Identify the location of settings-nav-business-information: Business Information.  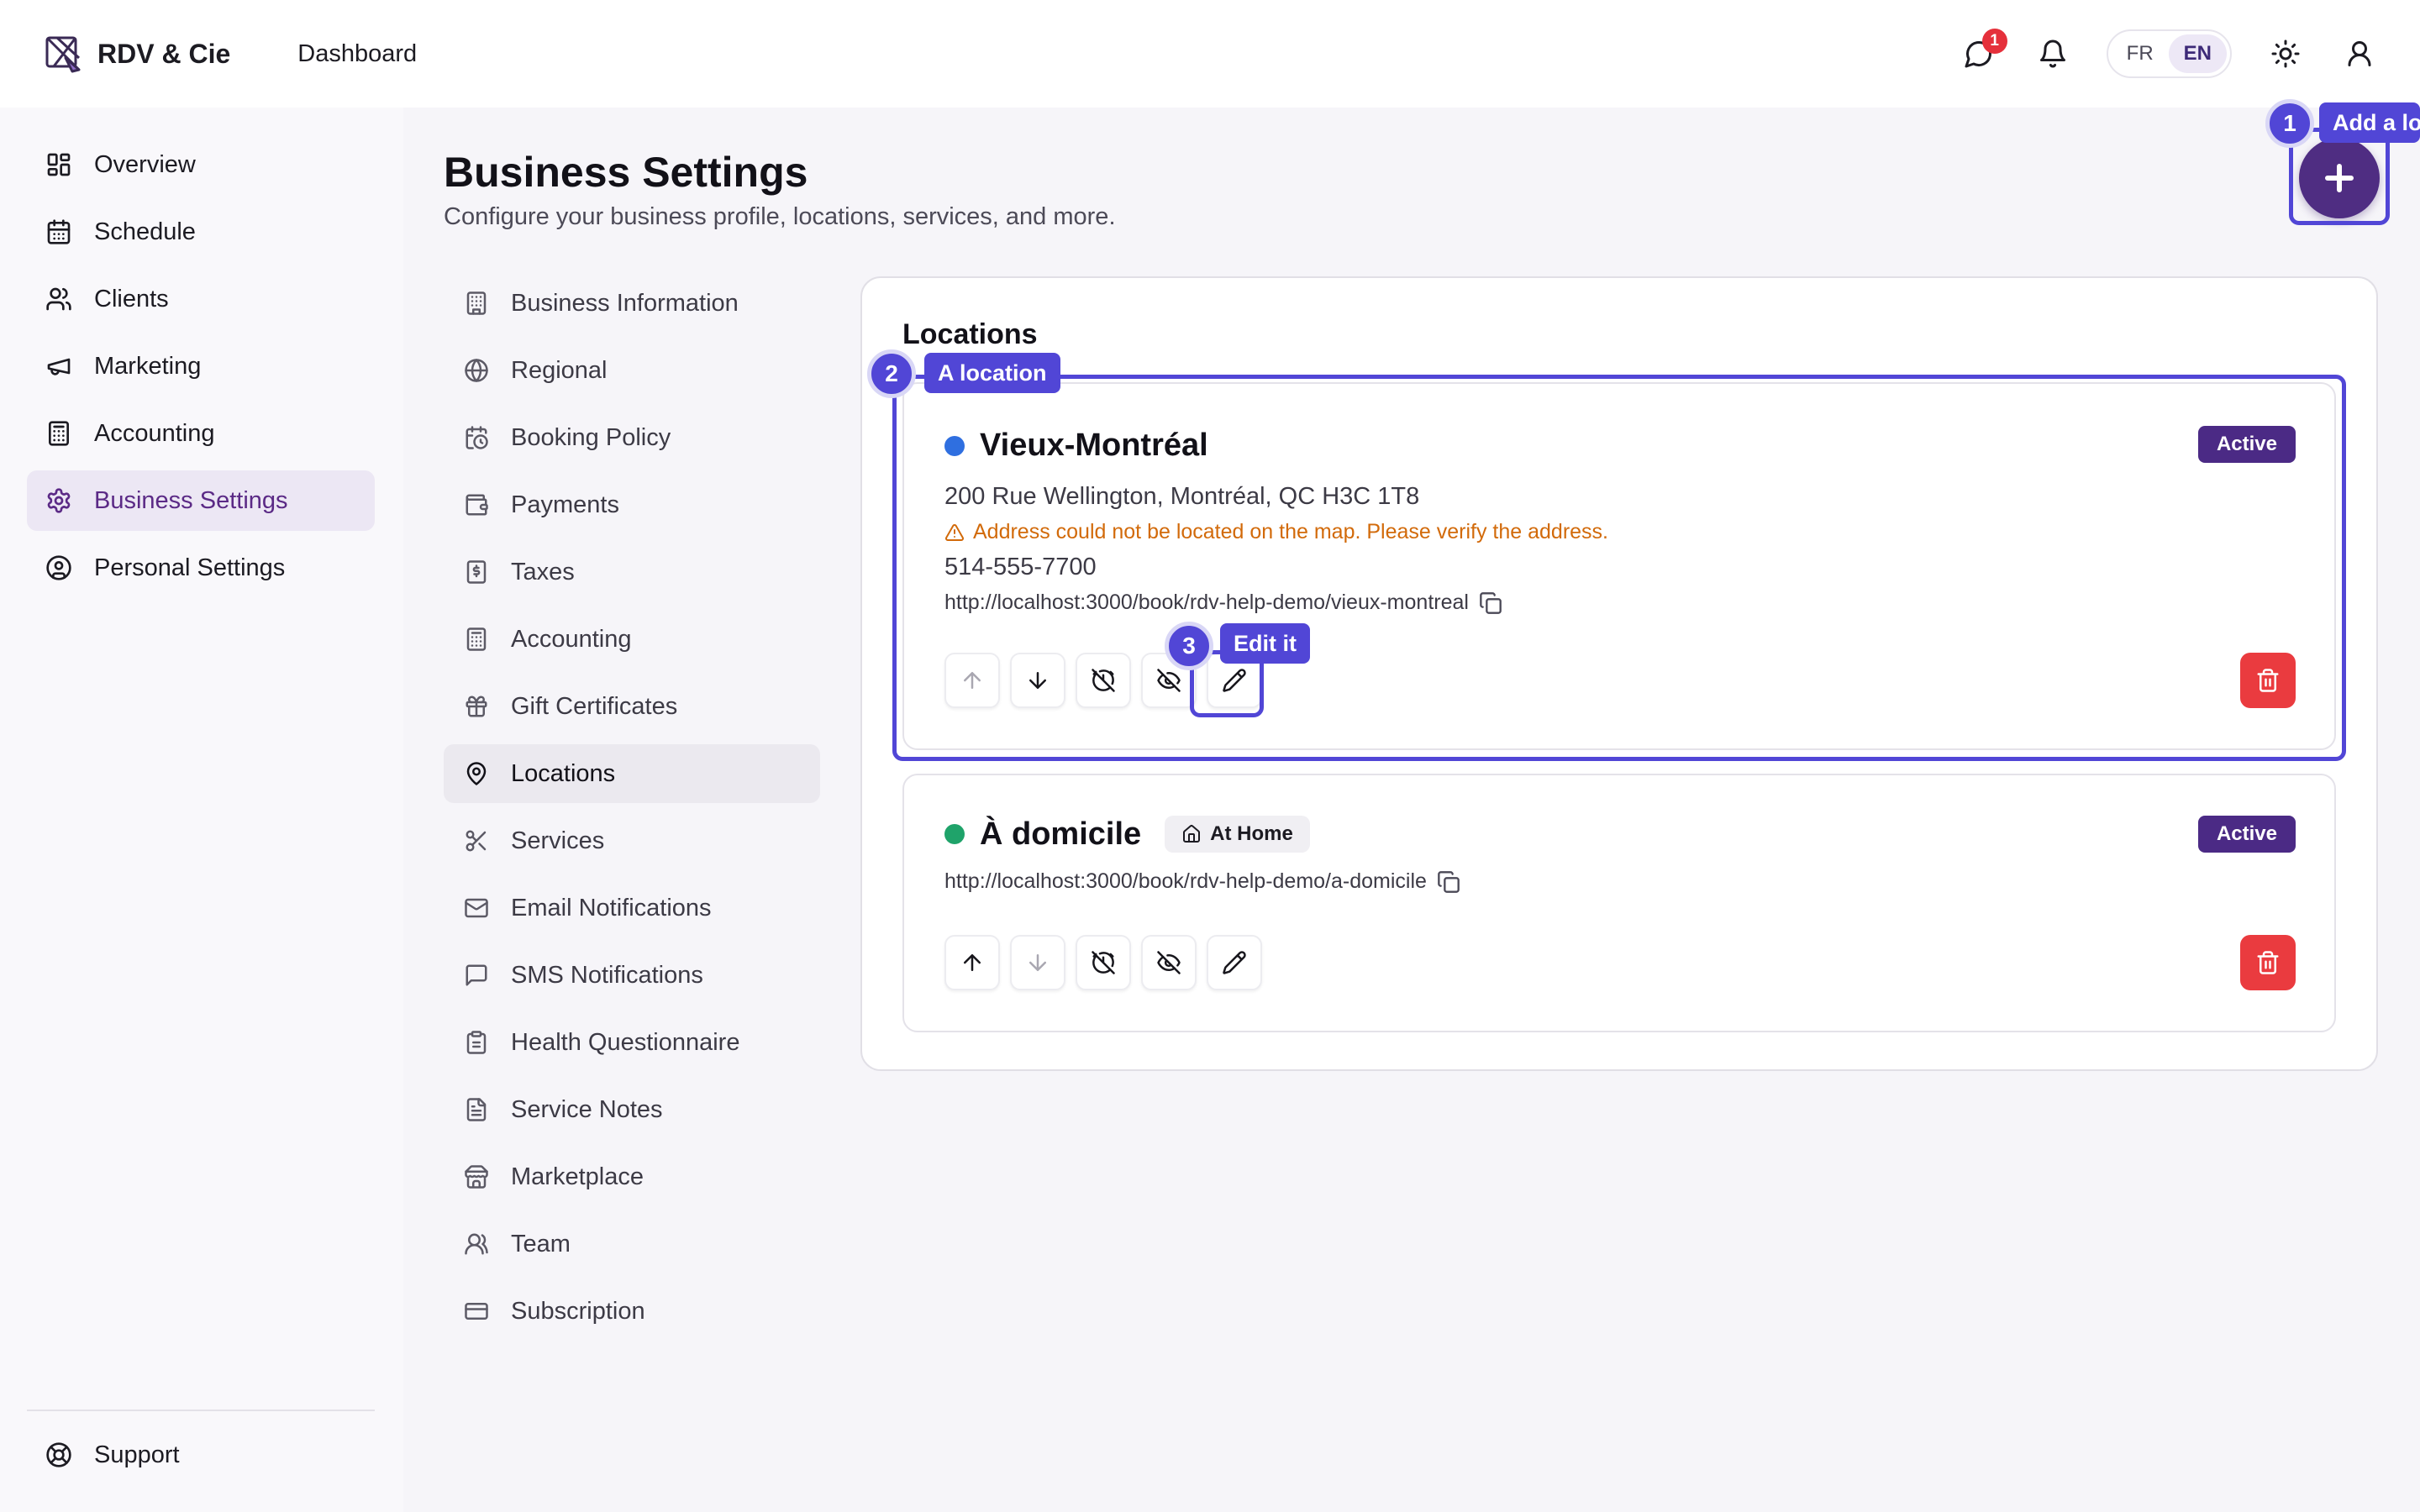
(632, 303).